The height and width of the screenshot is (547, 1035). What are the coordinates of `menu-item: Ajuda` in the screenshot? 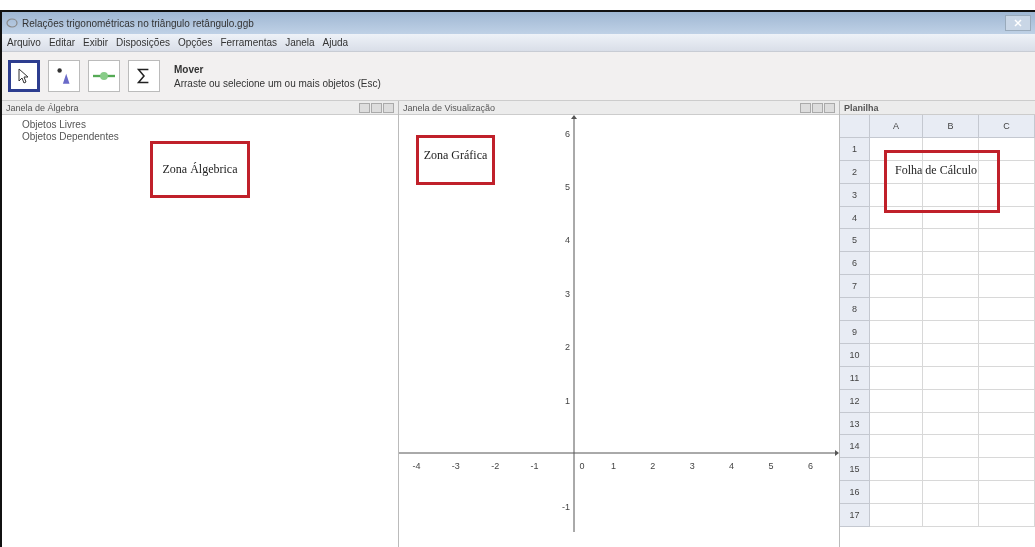 It's located at (335, 42).